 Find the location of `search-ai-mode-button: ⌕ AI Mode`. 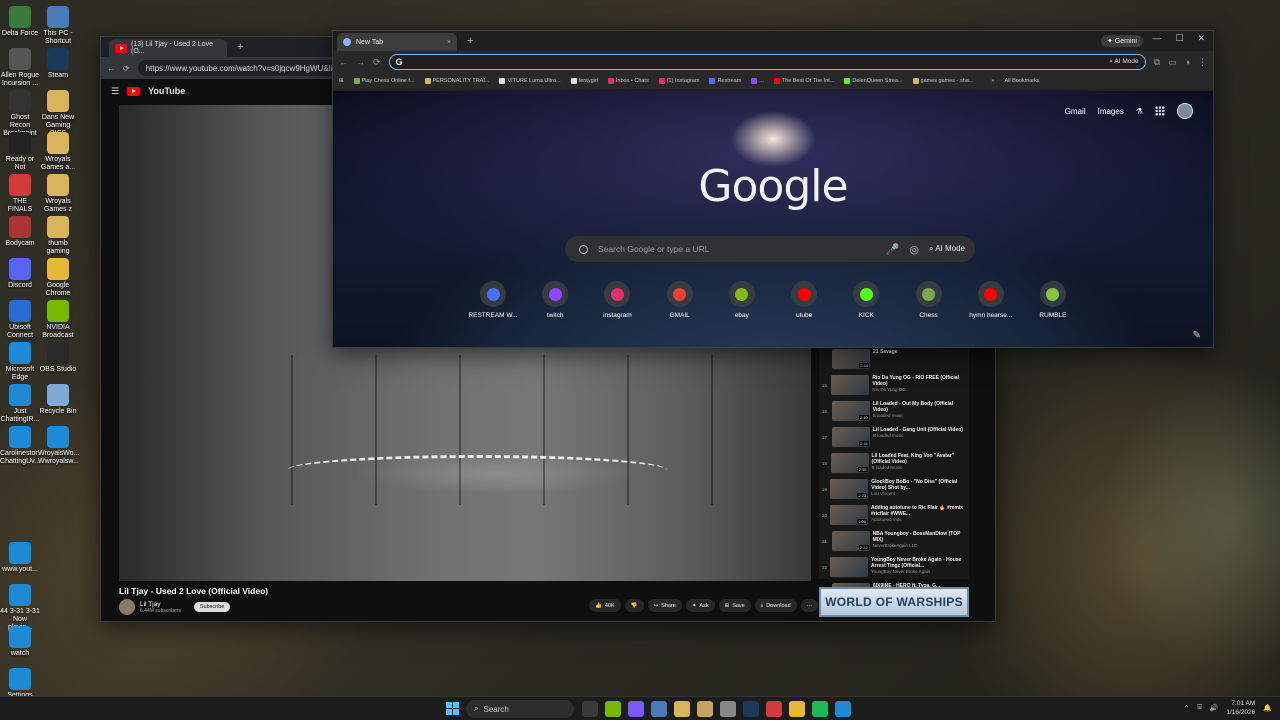

search-ai-mode-button: ⌕ AI Mode is located at coordinates (947, 249).